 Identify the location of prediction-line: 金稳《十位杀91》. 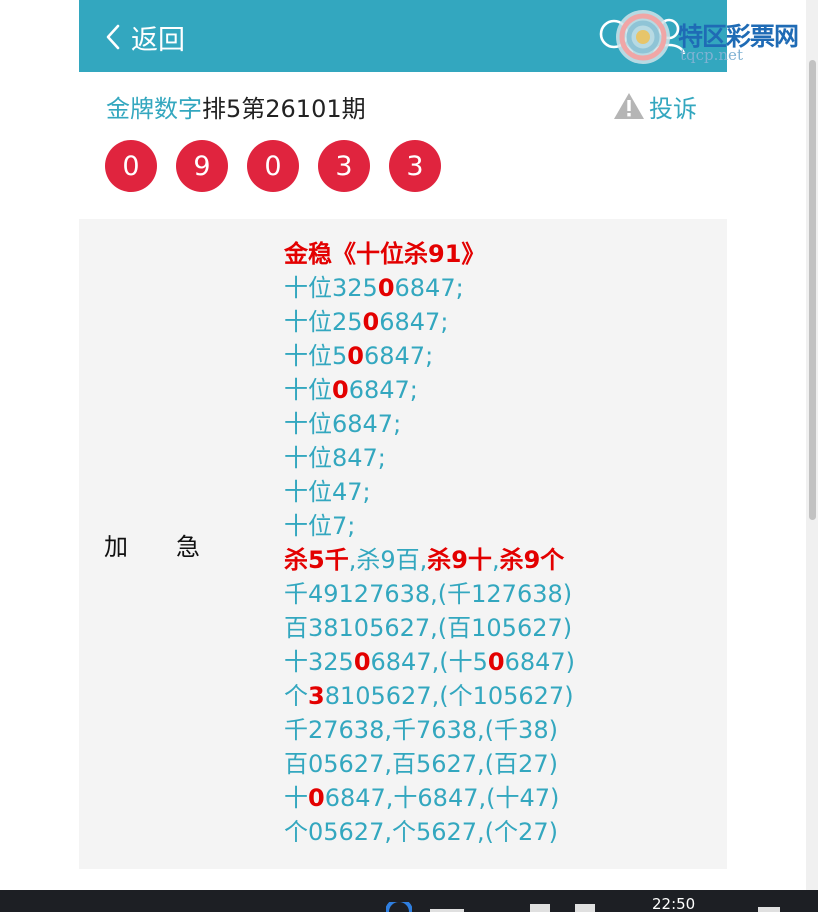
(494, 254).